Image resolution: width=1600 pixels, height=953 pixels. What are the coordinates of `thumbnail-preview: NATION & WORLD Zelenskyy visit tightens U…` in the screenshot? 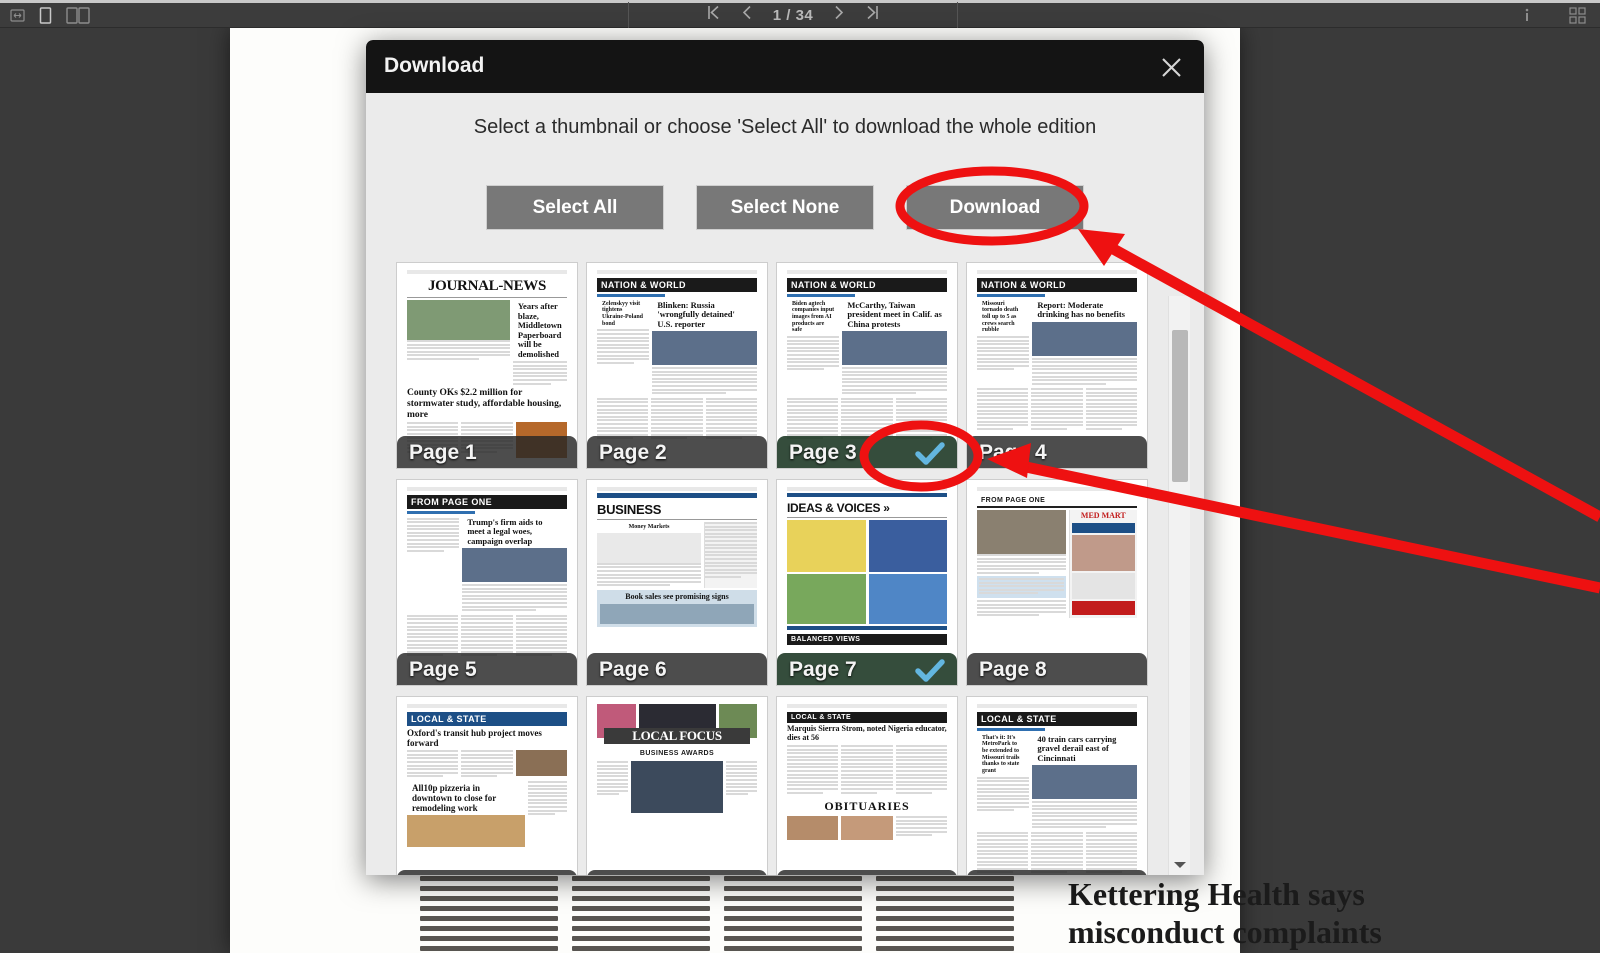 It's located at (677, 365).